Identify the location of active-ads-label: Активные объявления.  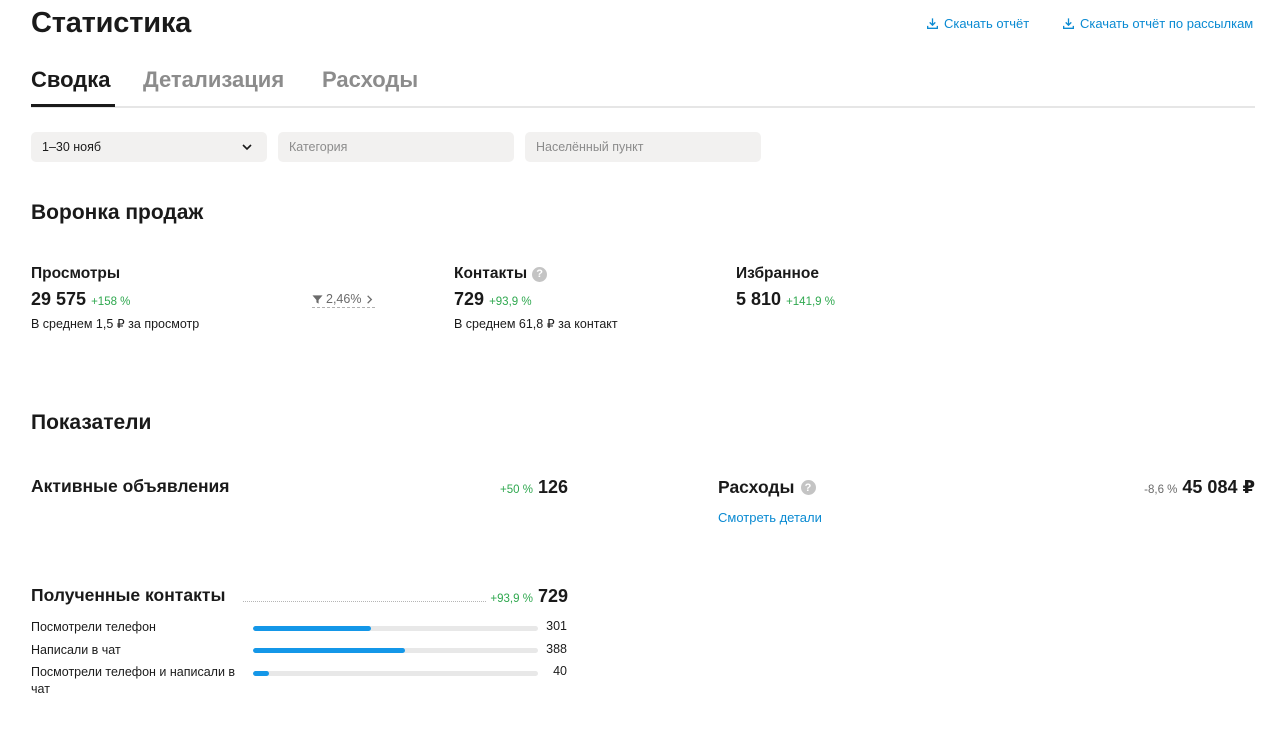
(130, 486).